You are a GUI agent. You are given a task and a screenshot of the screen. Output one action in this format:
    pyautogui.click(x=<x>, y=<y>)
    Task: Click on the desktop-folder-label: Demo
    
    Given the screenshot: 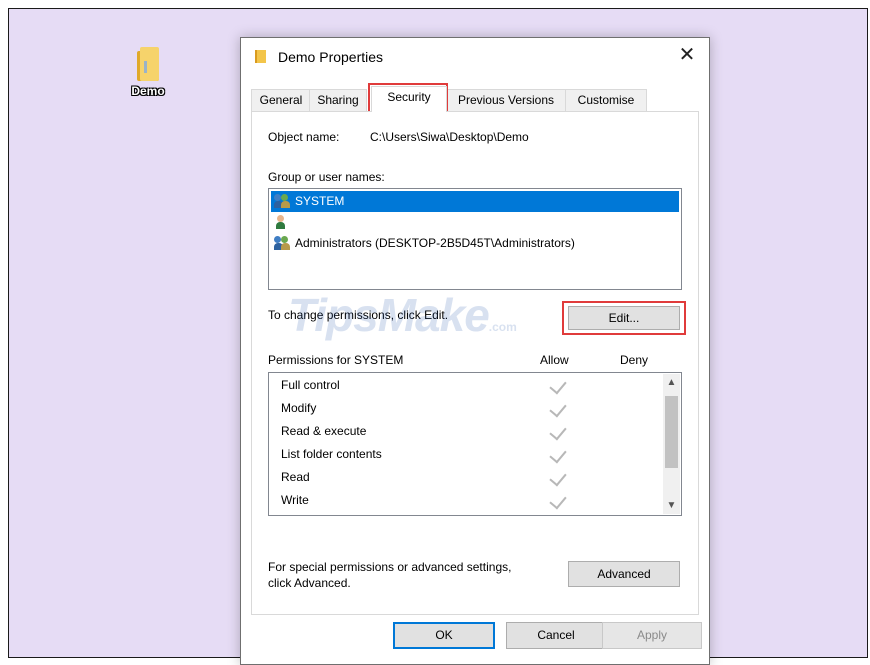 What is the action you would take?
    pyautogui.click(x=148, y=91)
    